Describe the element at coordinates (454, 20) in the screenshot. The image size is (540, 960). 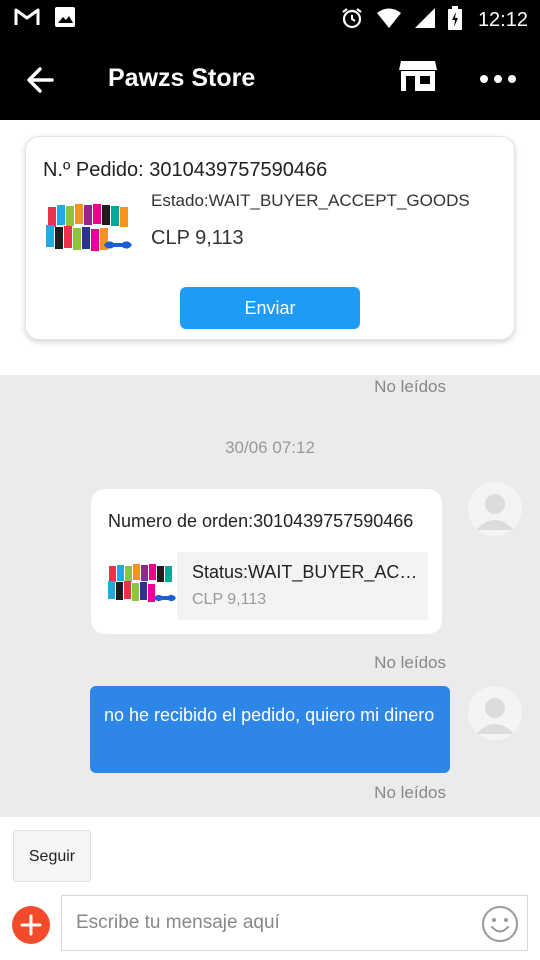
I see `battery-icon` at that location.